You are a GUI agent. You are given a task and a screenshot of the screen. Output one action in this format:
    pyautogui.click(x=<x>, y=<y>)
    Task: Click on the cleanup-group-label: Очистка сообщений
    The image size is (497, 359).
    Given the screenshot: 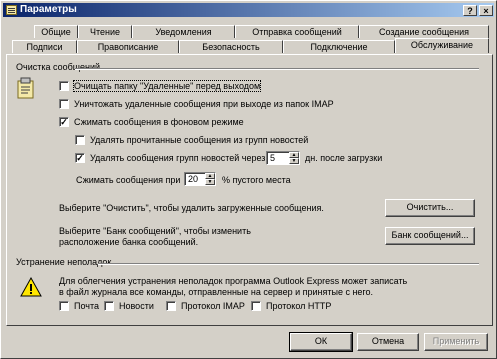 What is the action you would take?
    pyautogui.click(x=58, y=67)
    